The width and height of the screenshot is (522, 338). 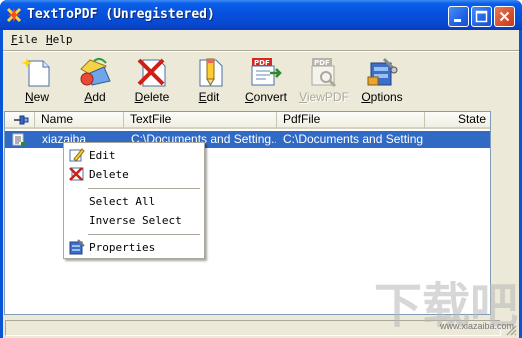 I want to click on options-label: Options, so click(x=382, y=97).